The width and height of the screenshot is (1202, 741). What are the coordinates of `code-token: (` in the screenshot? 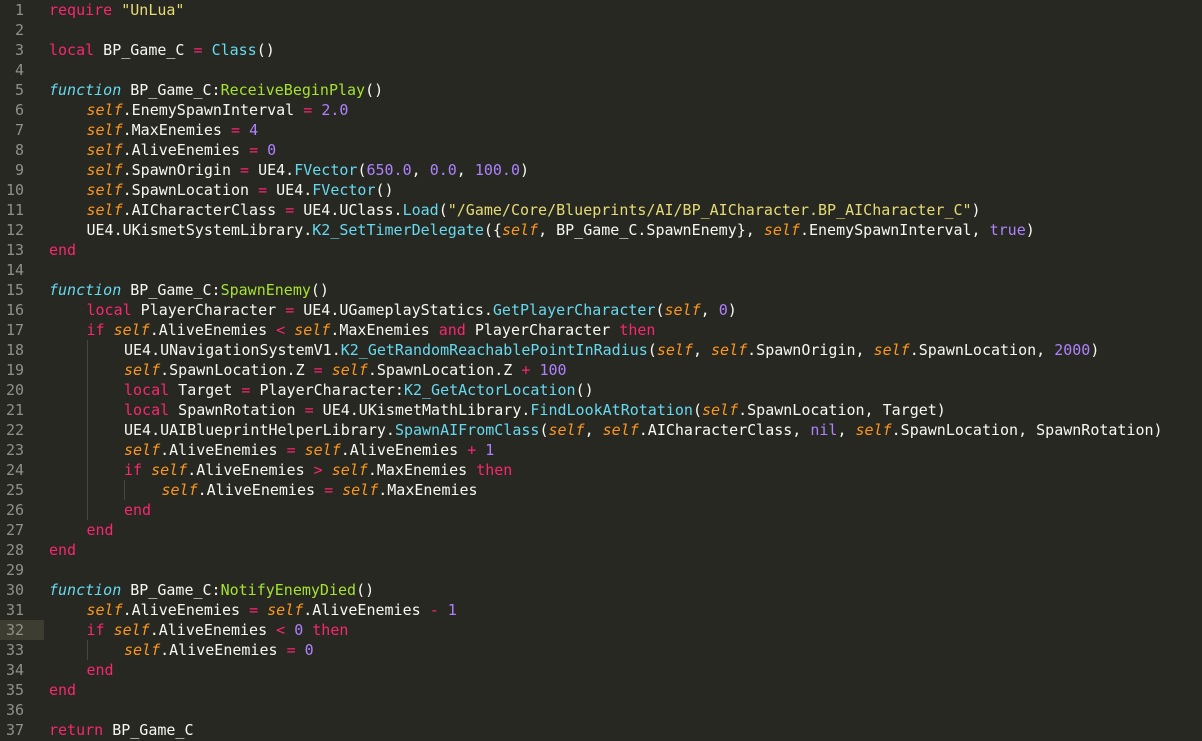 It's located at (652, 350).